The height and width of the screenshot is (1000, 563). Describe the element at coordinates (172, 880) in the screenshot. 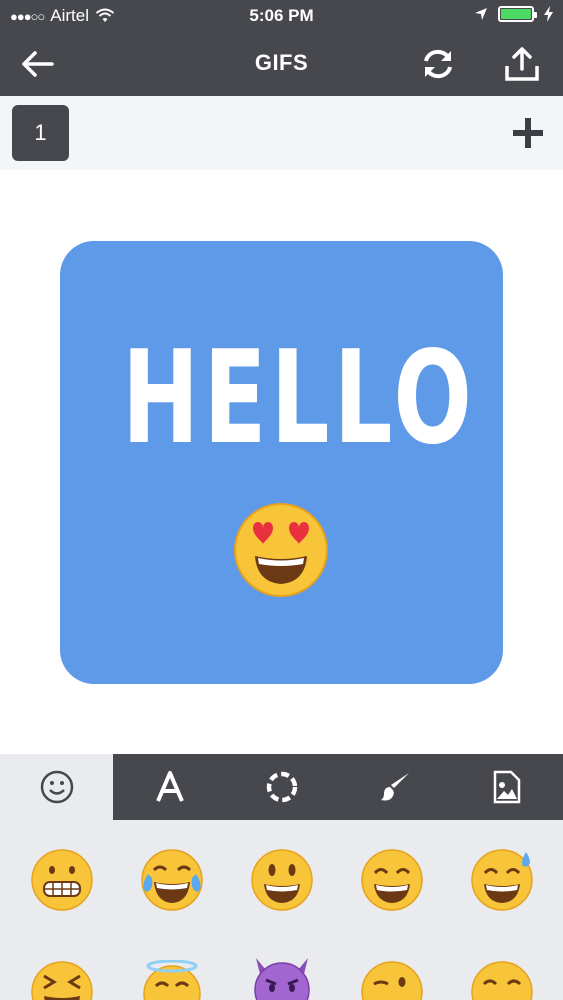

I see `tears-of-joy-emoji-icon` at that location.